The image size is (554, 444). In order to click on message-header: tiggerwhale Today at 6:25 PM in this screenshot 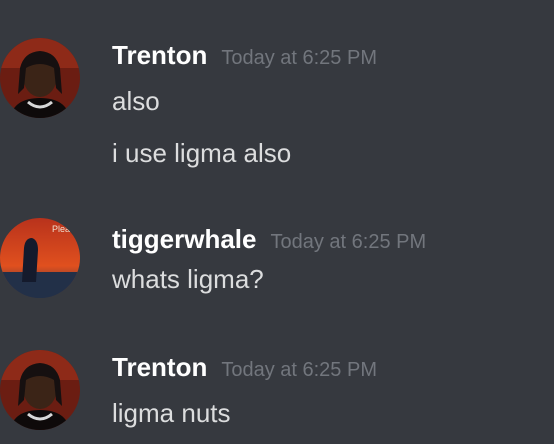, I will do `click(269, 240)`.